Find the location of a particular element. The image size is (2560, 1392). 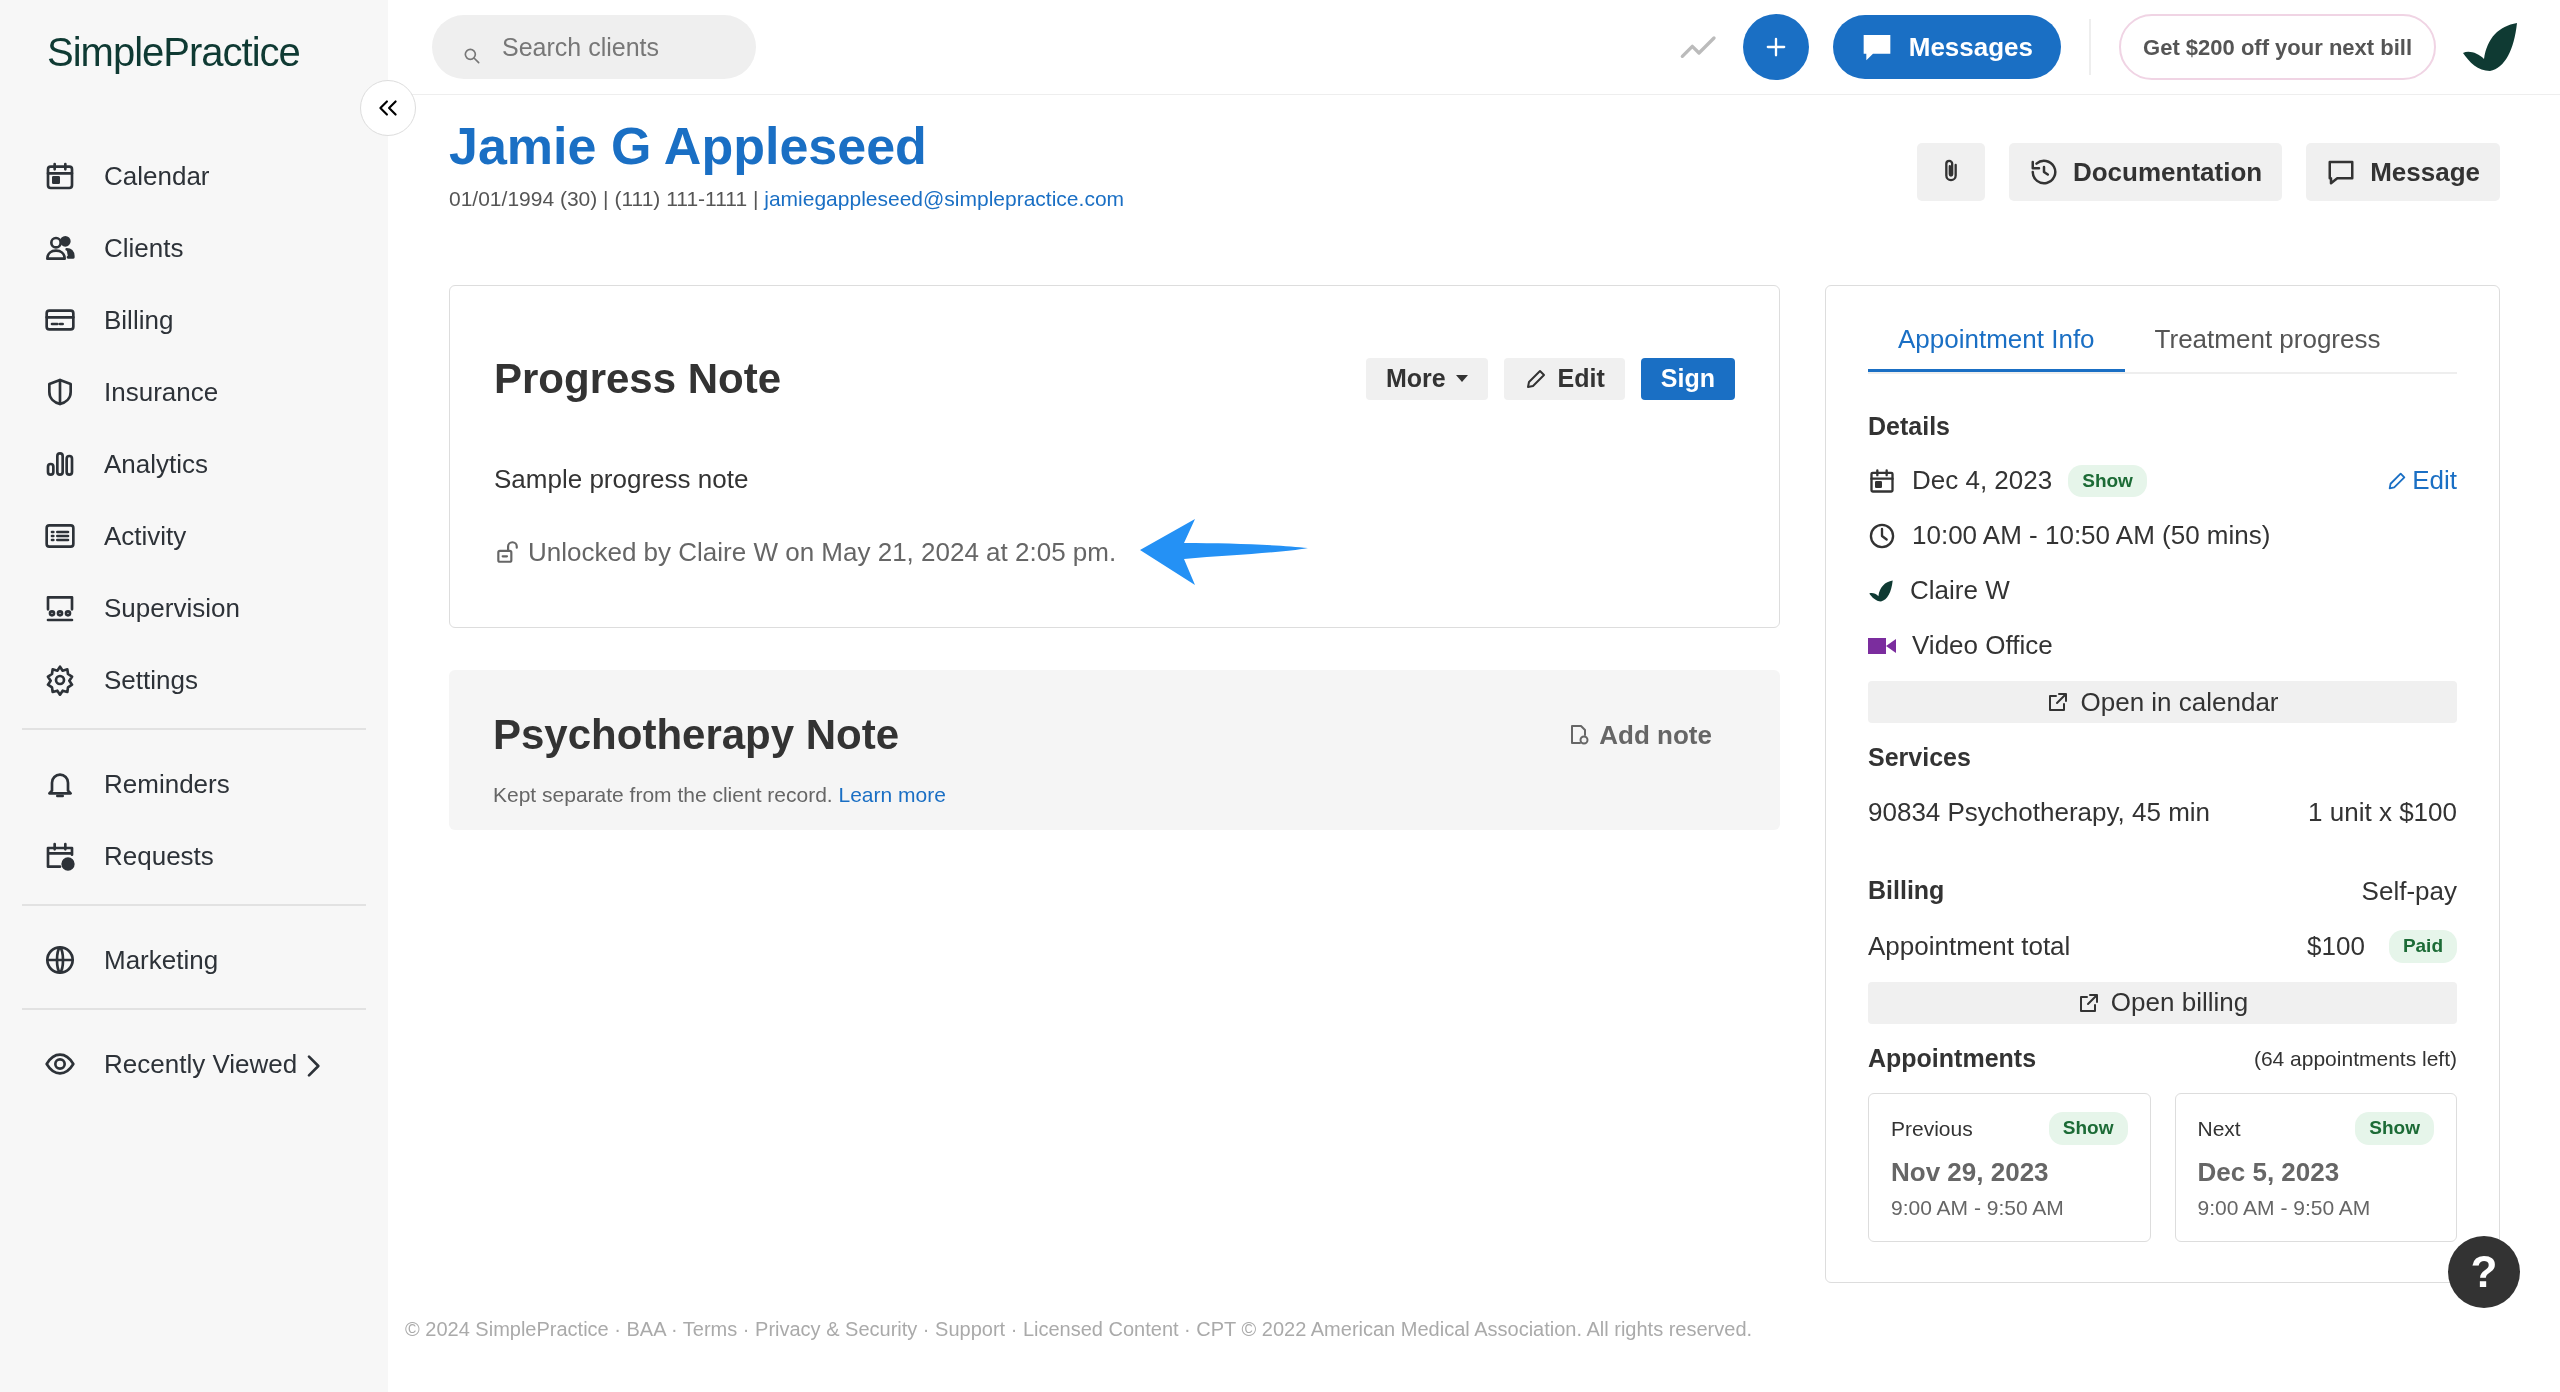

sidebar-item: Insurance is located at coordinates (194, 392).